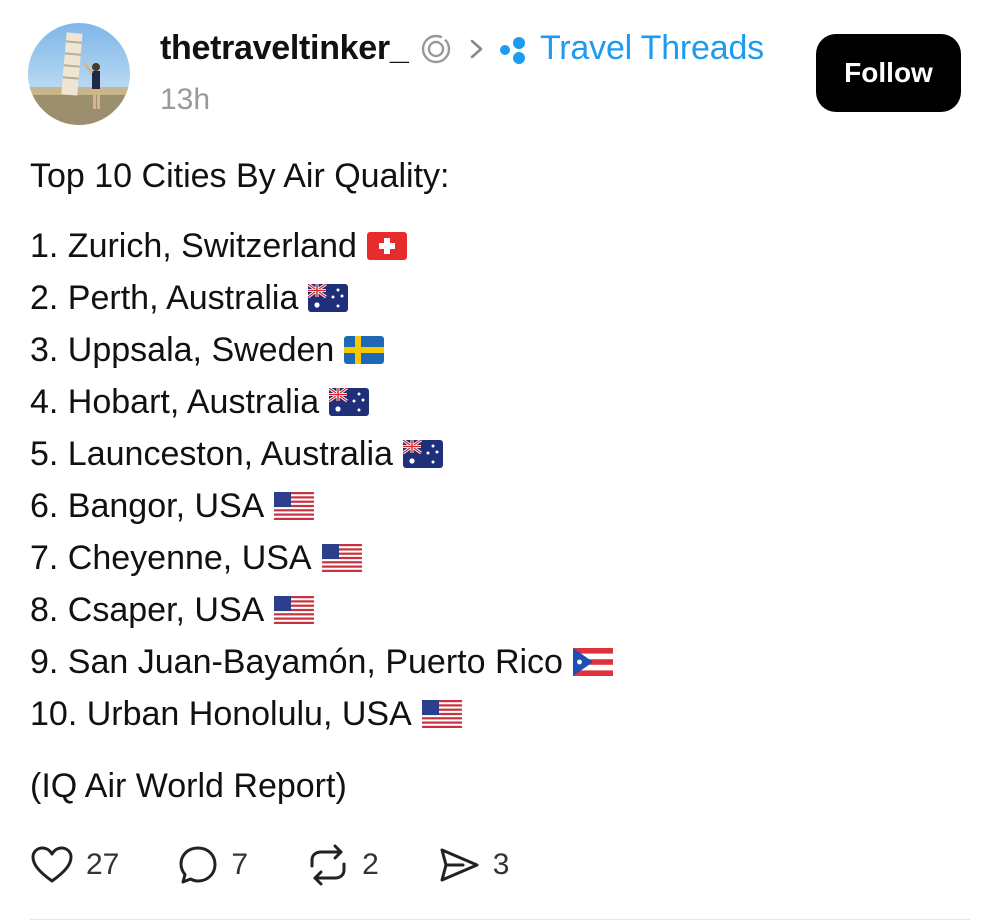 Image resolution: width=1000 pixels, height=924 pixels. What do you see at coordinates (298, 865) in the screenshot?
I see `action-bar: 27 7 2 3` at bounding box center [298, 865].